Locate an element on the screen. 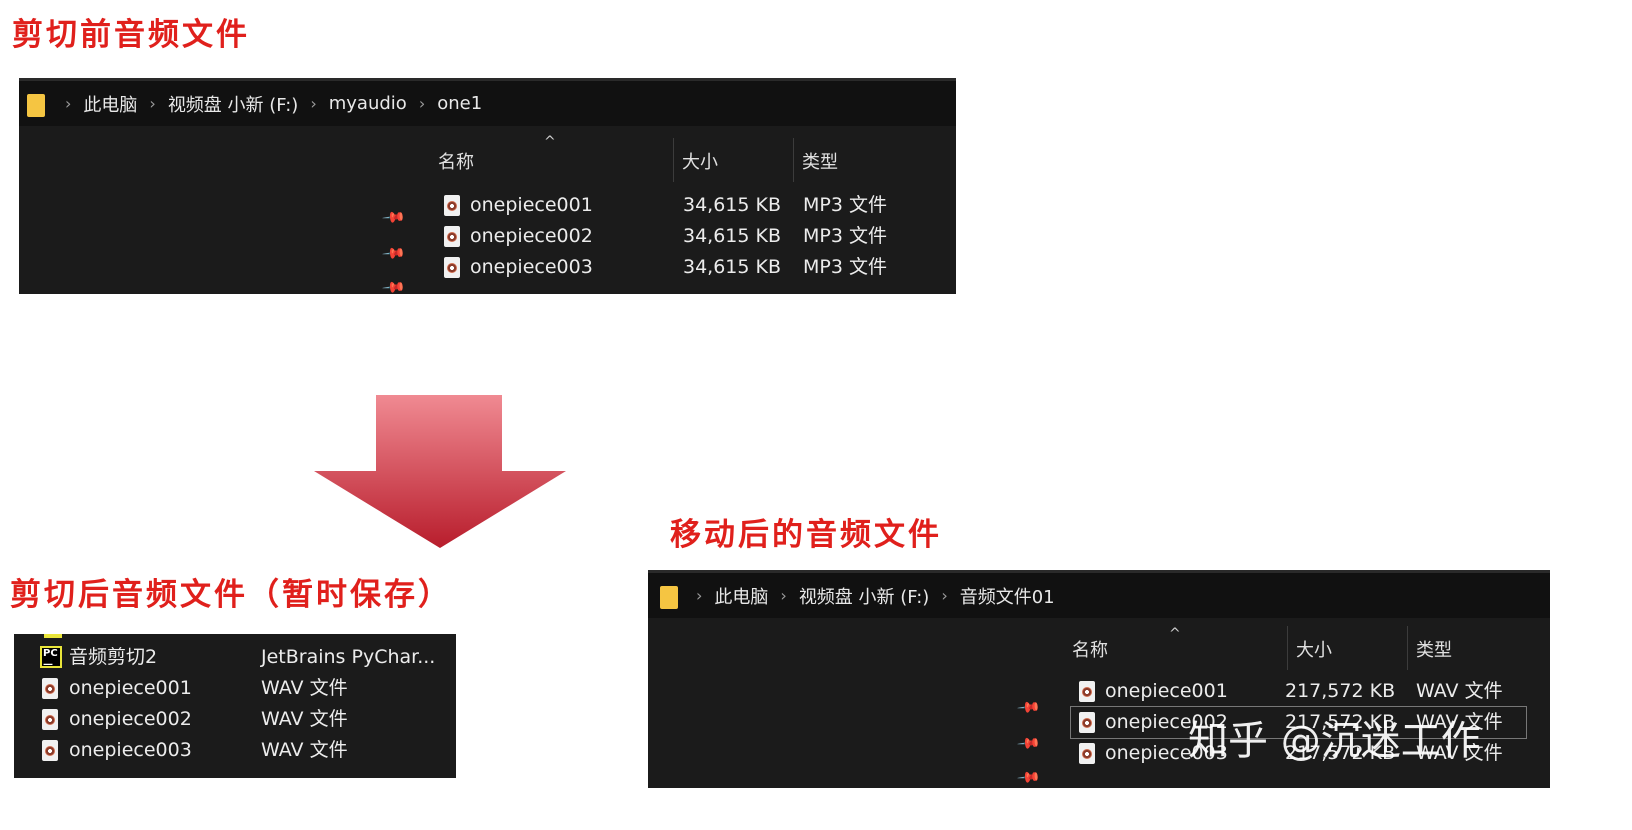 Image resolution: width=1632 pixels, height=830 pixels. address-bar: › 此电脑 › 视频盘 小新 (F:) › 音频文件01 is located at coordinates (1099, 594).